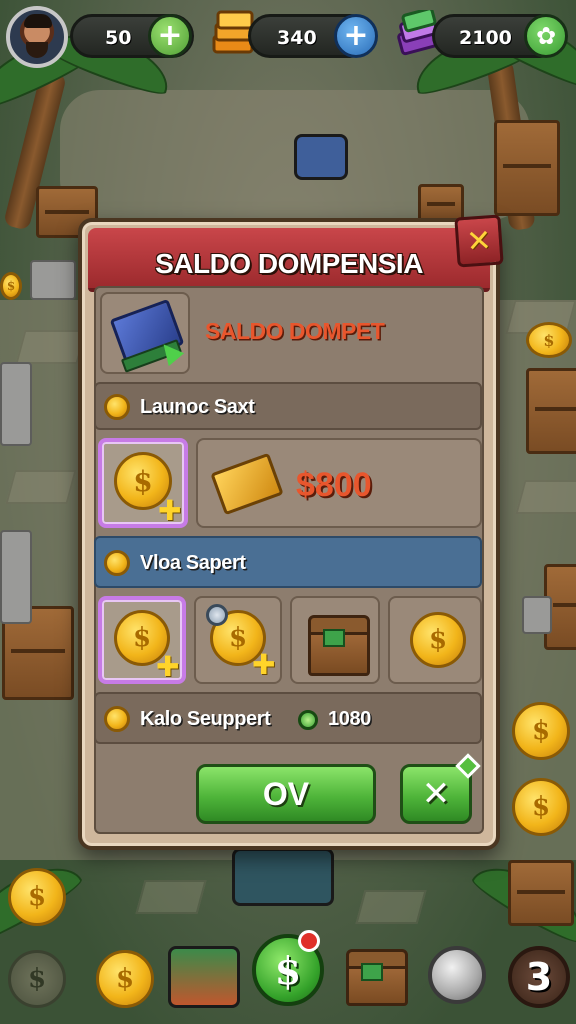 The width and height of the screenshot is (576, 1024). Describe the element at coordinates (193, 563) in the screenshot. I see `section-2-label: Vloa Sapert` at that location.